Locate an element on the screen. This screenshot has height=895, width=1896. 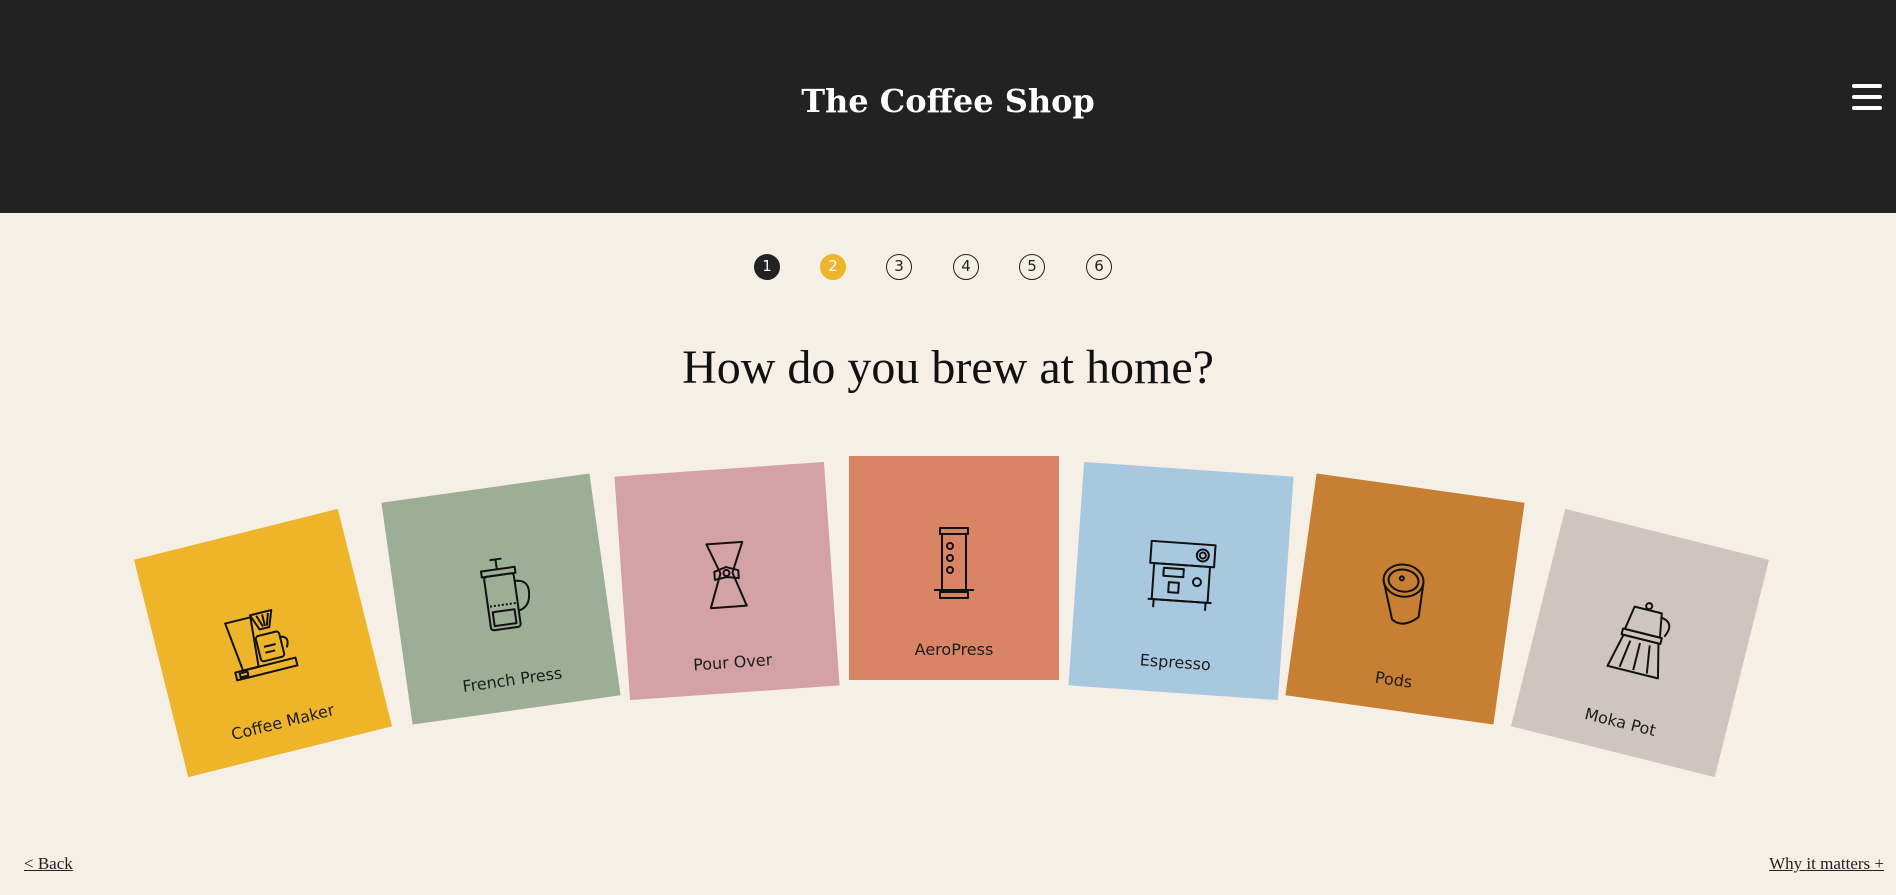
hamburger-menu-icon is located at coordinates (1867, 99).